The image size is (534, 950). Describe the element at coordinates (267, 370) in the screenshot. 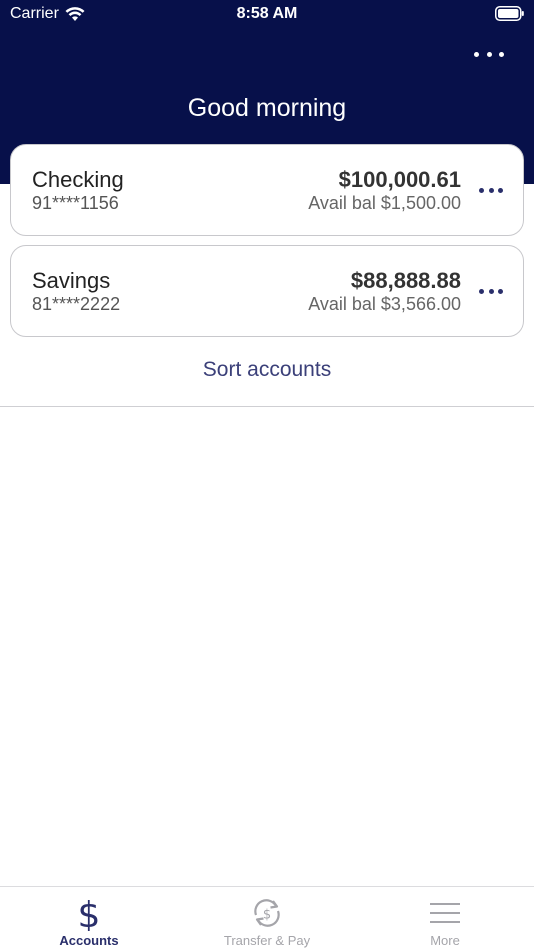

I see `sort-accounts-link: Sort accounts` at that location.